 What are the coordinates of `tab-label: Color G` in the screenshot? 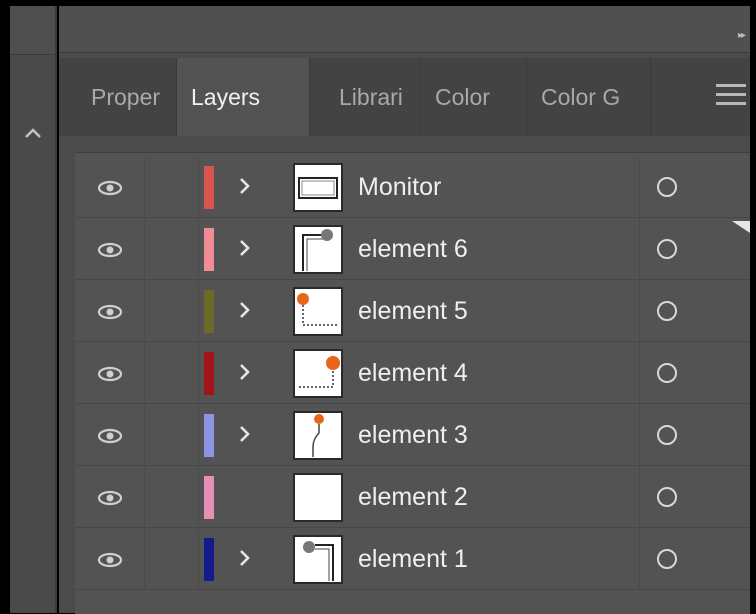 It's located at (581, 96).